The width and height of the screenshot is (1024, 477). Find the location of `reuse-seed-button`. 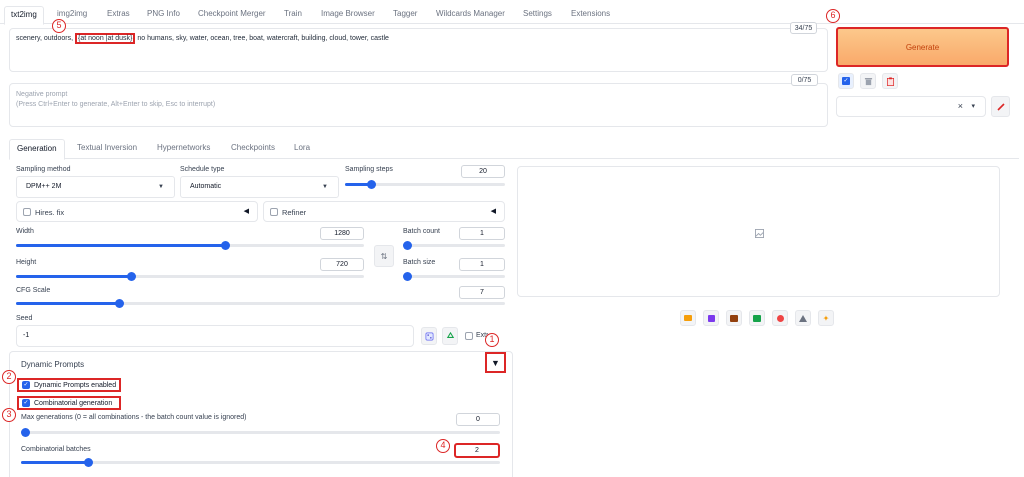

reuse-seed-button is located at coordinates (450, 336).